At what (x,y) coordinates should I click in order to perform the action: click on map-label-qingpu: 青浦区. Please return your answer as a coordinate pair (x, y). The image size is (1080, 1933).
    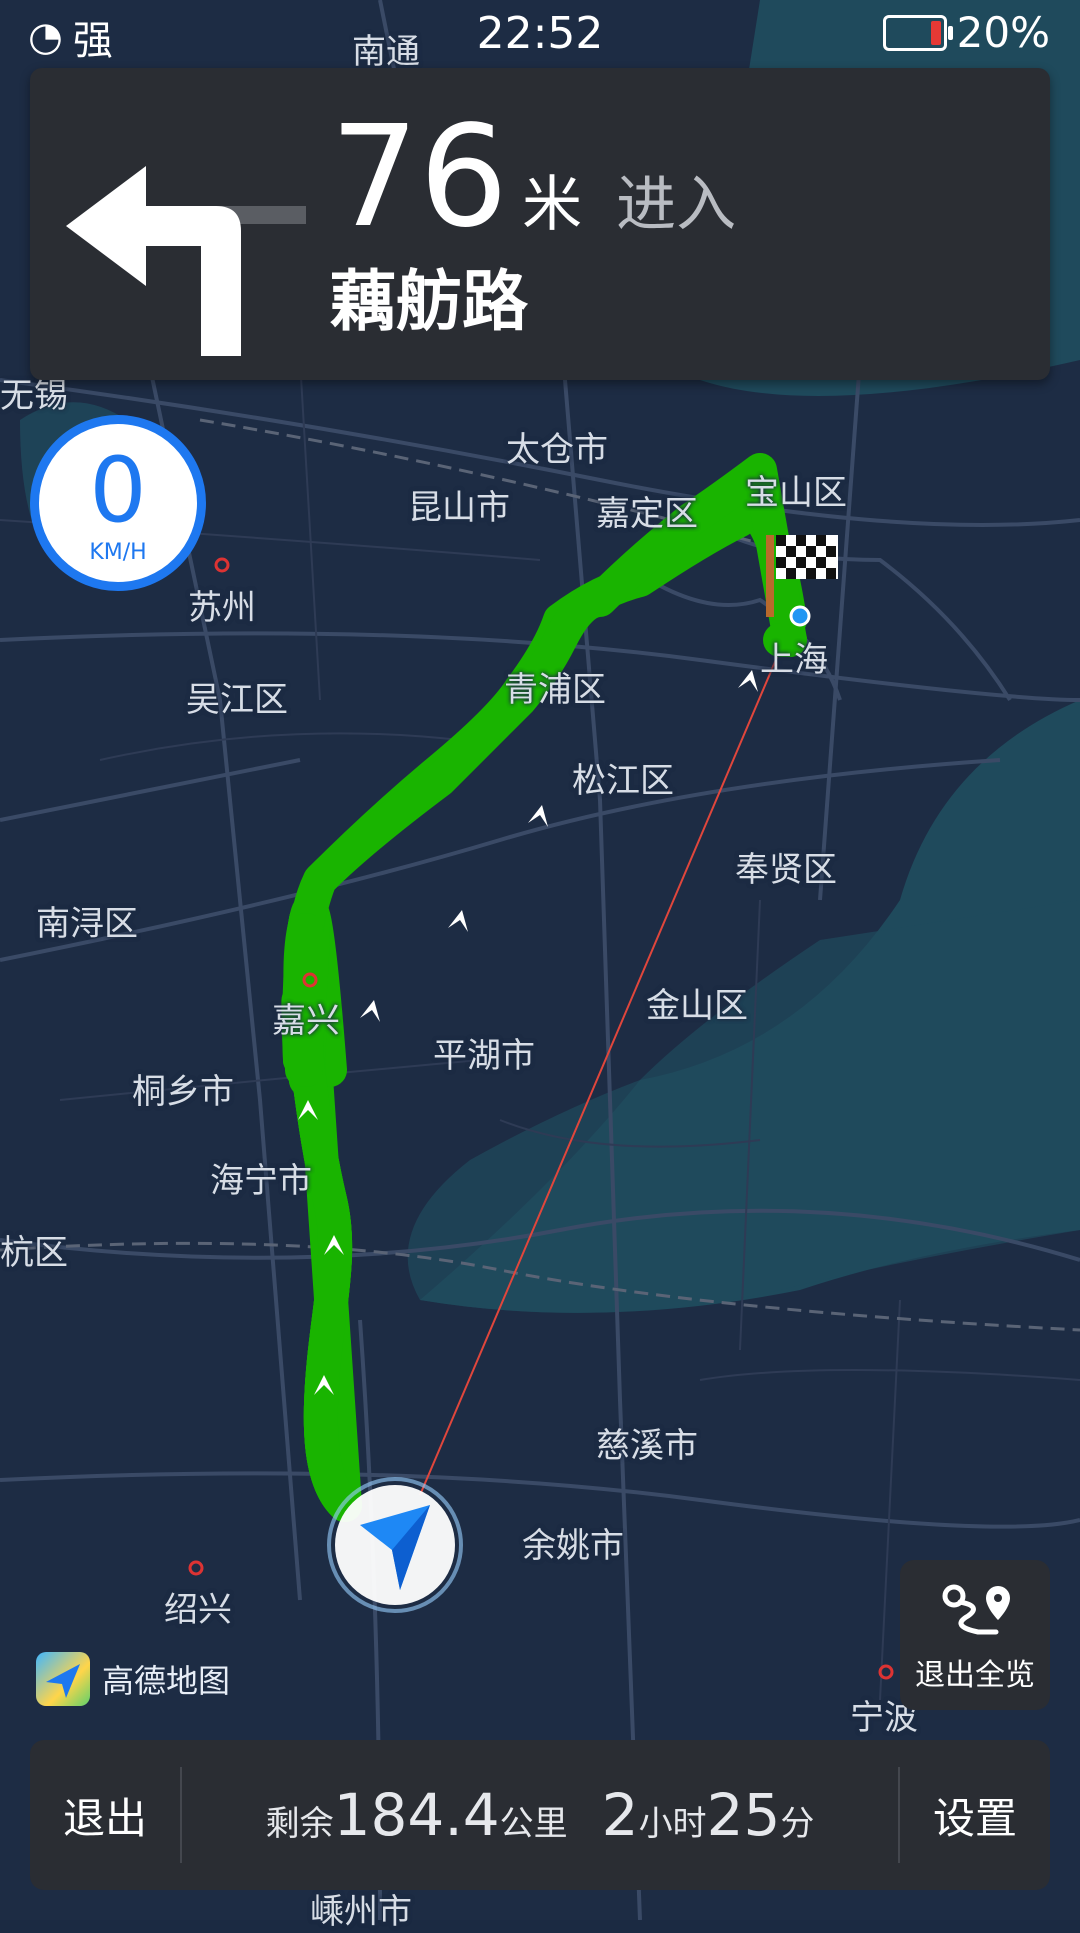
    Looking at the image, I should click on (555, 690).